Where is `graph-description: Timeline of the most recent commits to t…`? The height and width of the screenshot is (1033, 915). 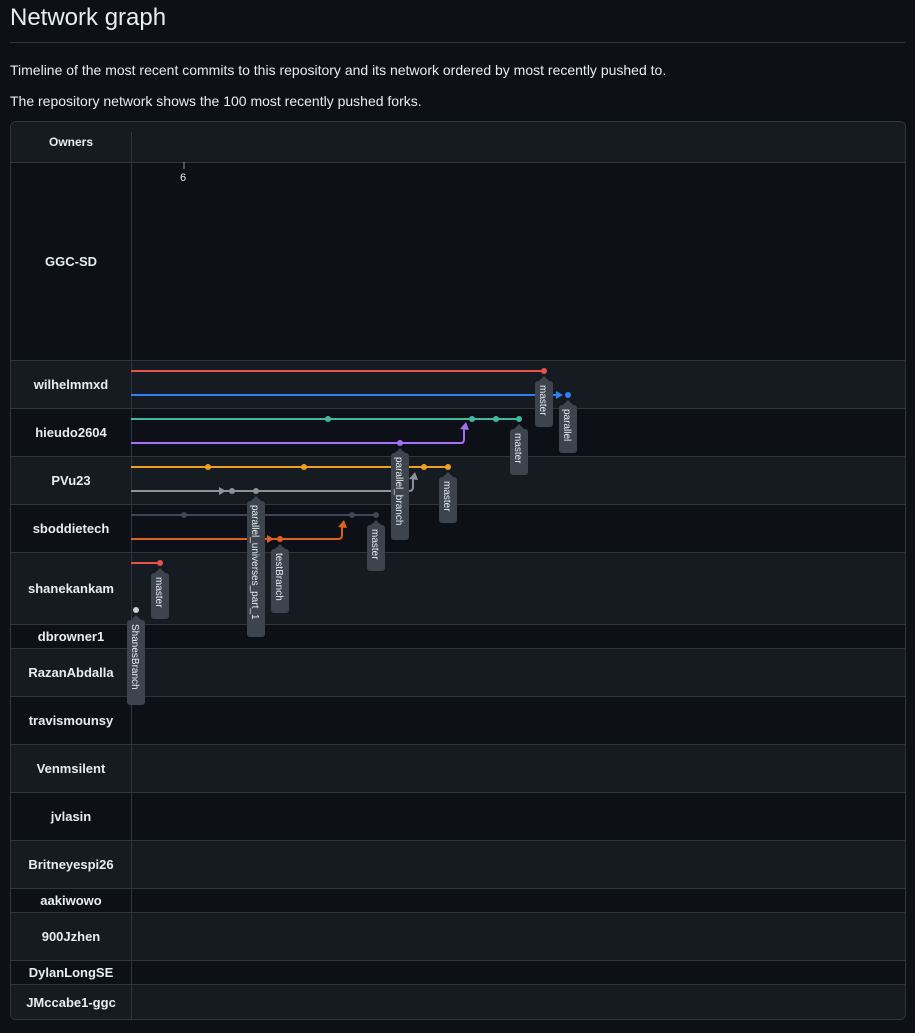
graph-description: Timeline of the most recent commits to t… is located at coordinates (338, 70).